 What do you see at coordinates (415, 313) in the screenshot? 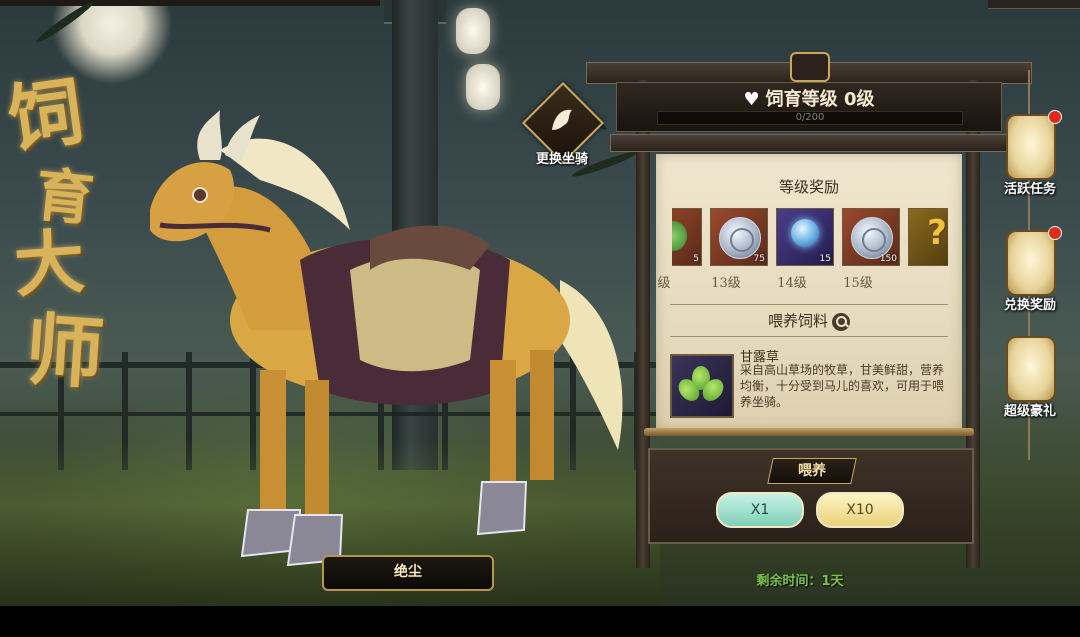
I see `saddle-pad` at bounding box center [415, 313].